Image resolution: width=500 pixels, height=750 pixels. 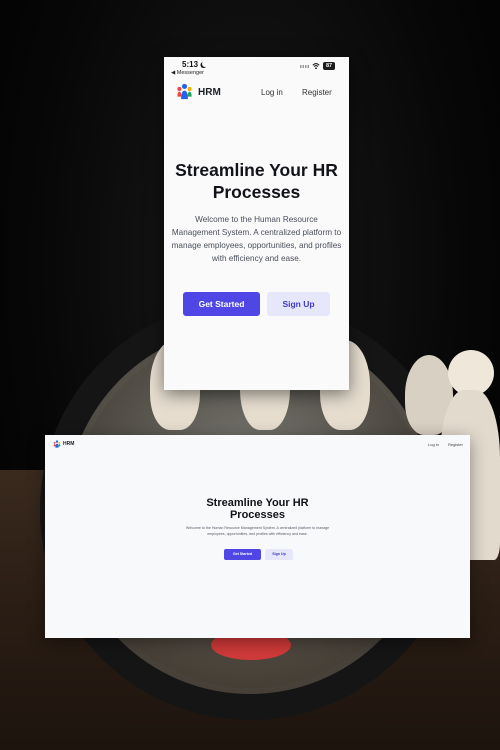 I want to click on signal-icon, so click(x=305, y=66).